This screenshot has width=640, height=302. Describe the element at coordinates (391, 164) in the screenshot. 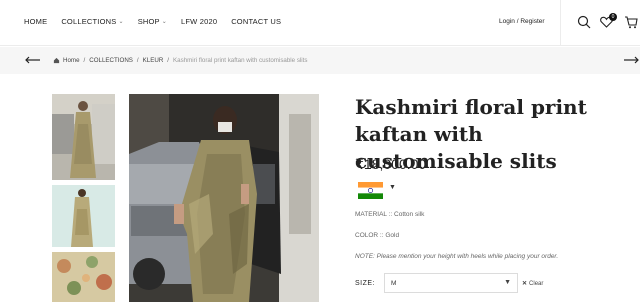

I see `product-price: ₹18,000.00` at that location.